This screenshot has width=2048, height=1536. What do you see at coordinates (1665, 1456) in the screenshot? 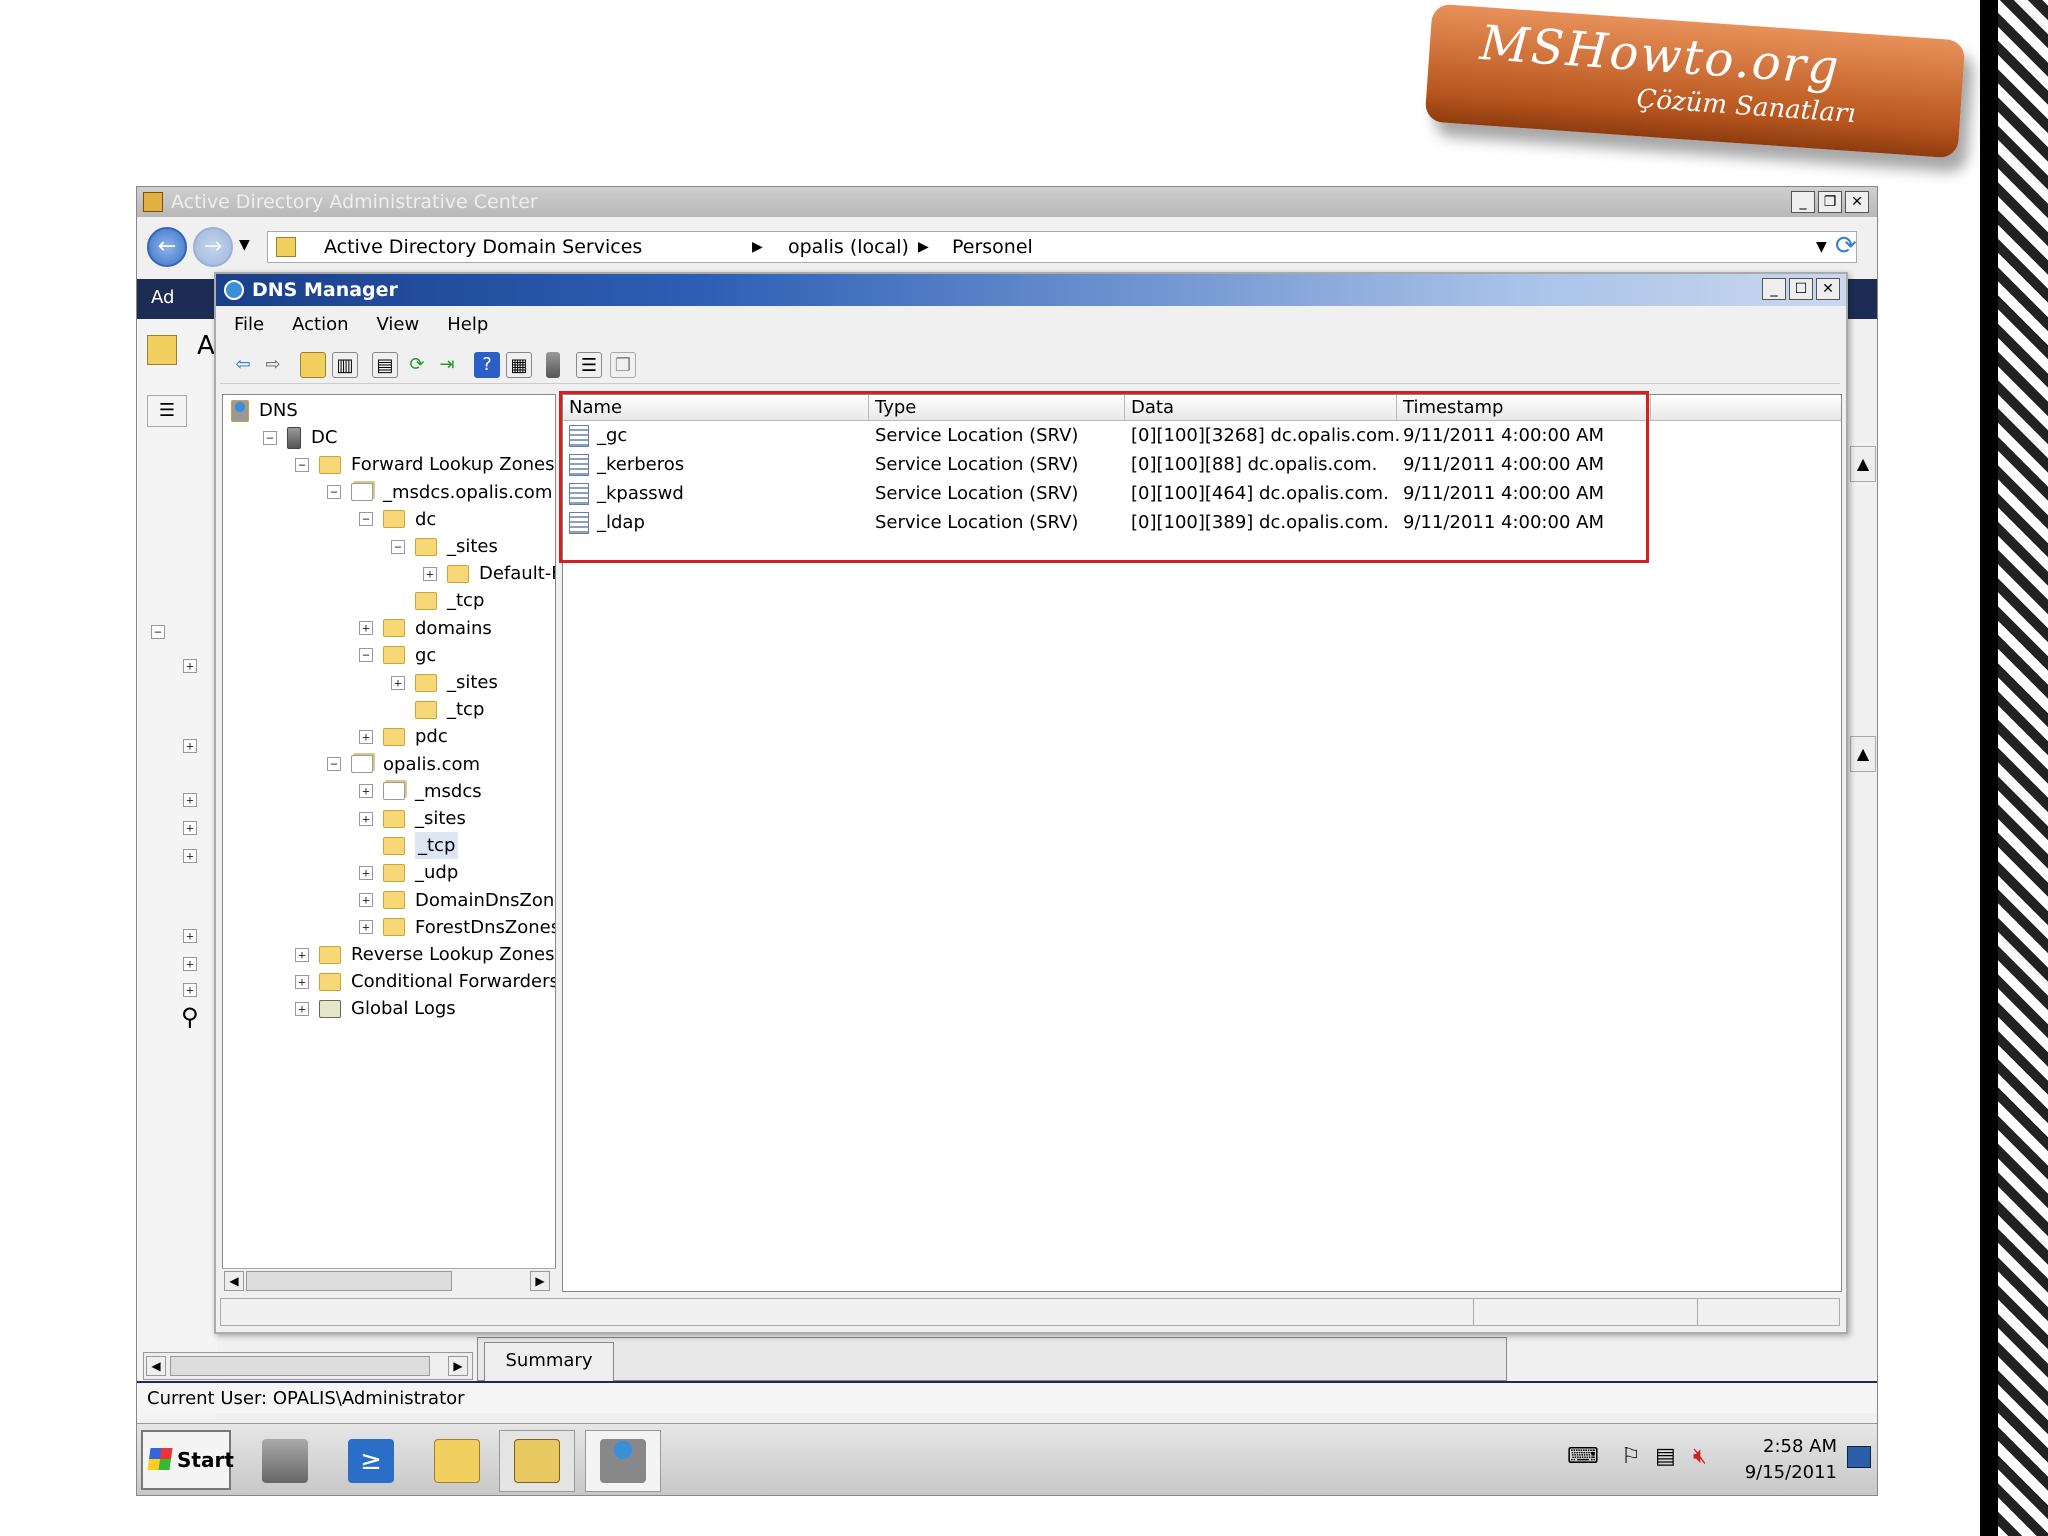
I see `network-icon: ▤` at bounding box center [1665, 1456].